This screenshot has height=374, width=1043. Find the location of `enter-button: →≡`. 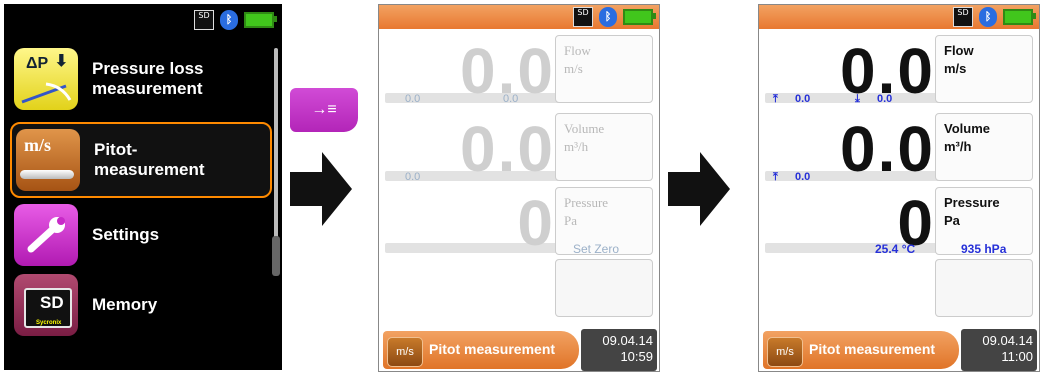

enter-button: →≡ is located at coordinates (324, 110).